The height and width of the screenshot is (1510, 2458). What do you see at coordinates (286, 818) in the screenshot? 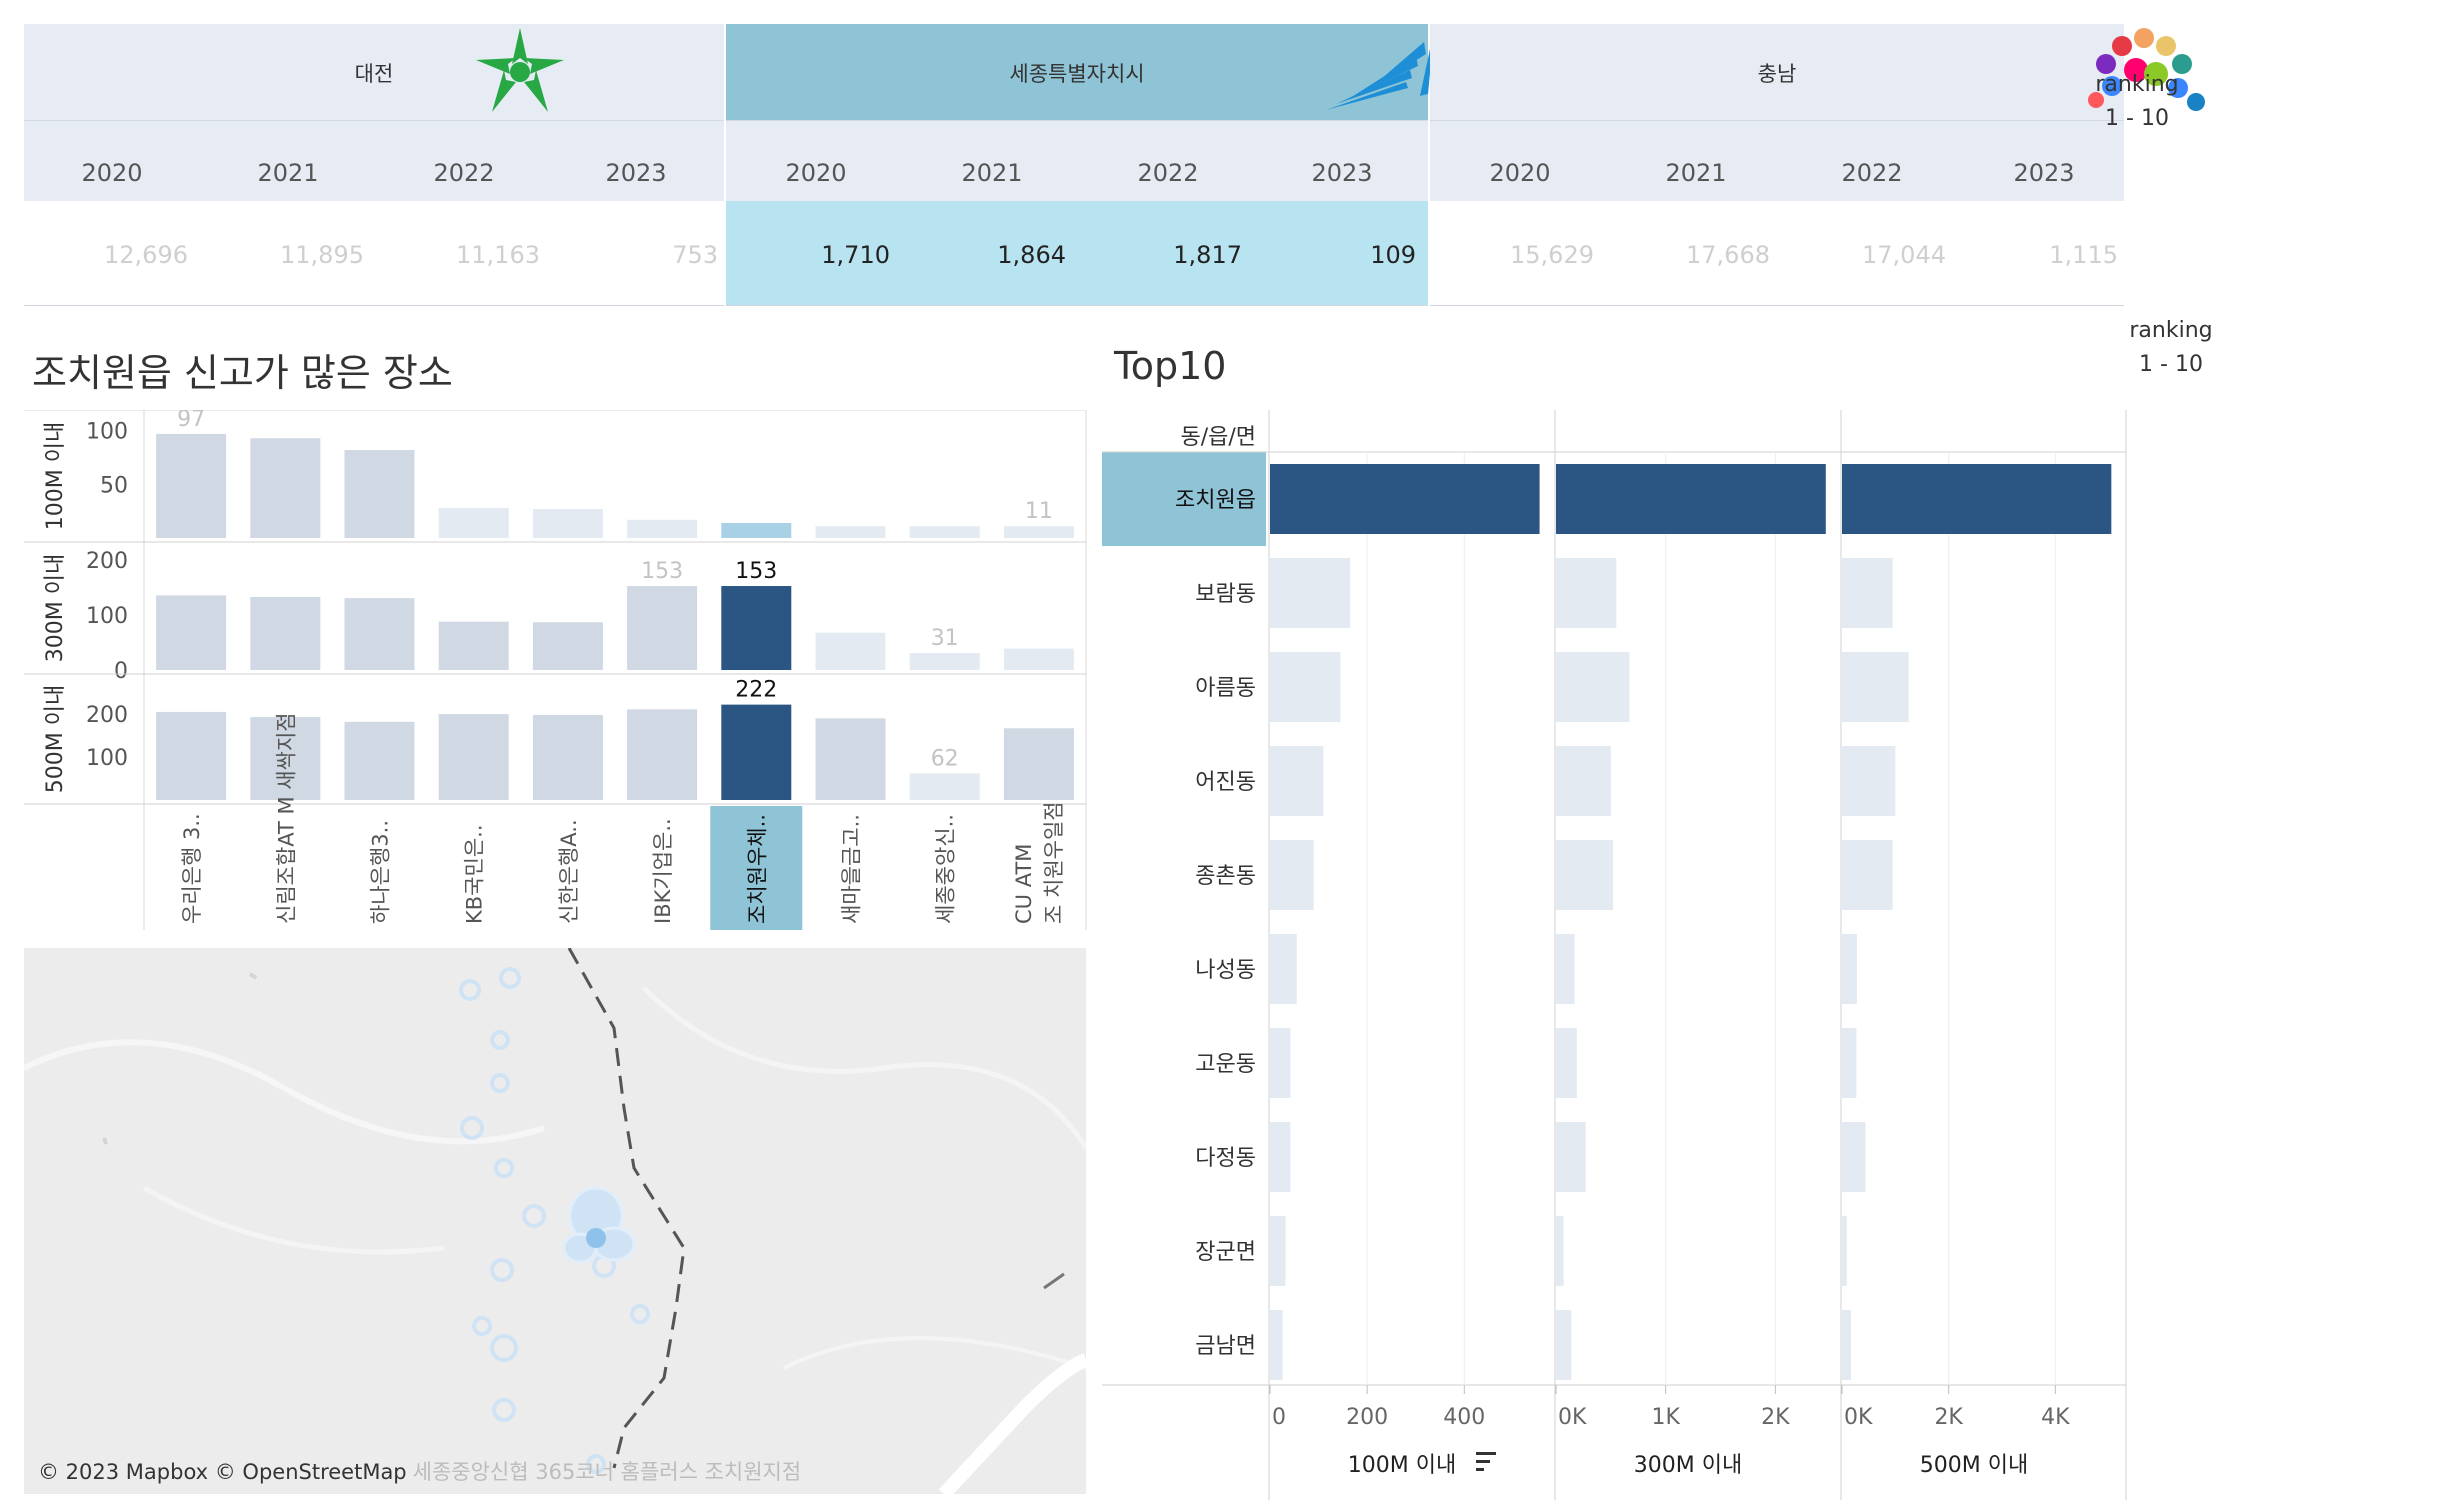
I see `category-label: 신림조합AT M 새싹지점` at bounding box center [286, 818].